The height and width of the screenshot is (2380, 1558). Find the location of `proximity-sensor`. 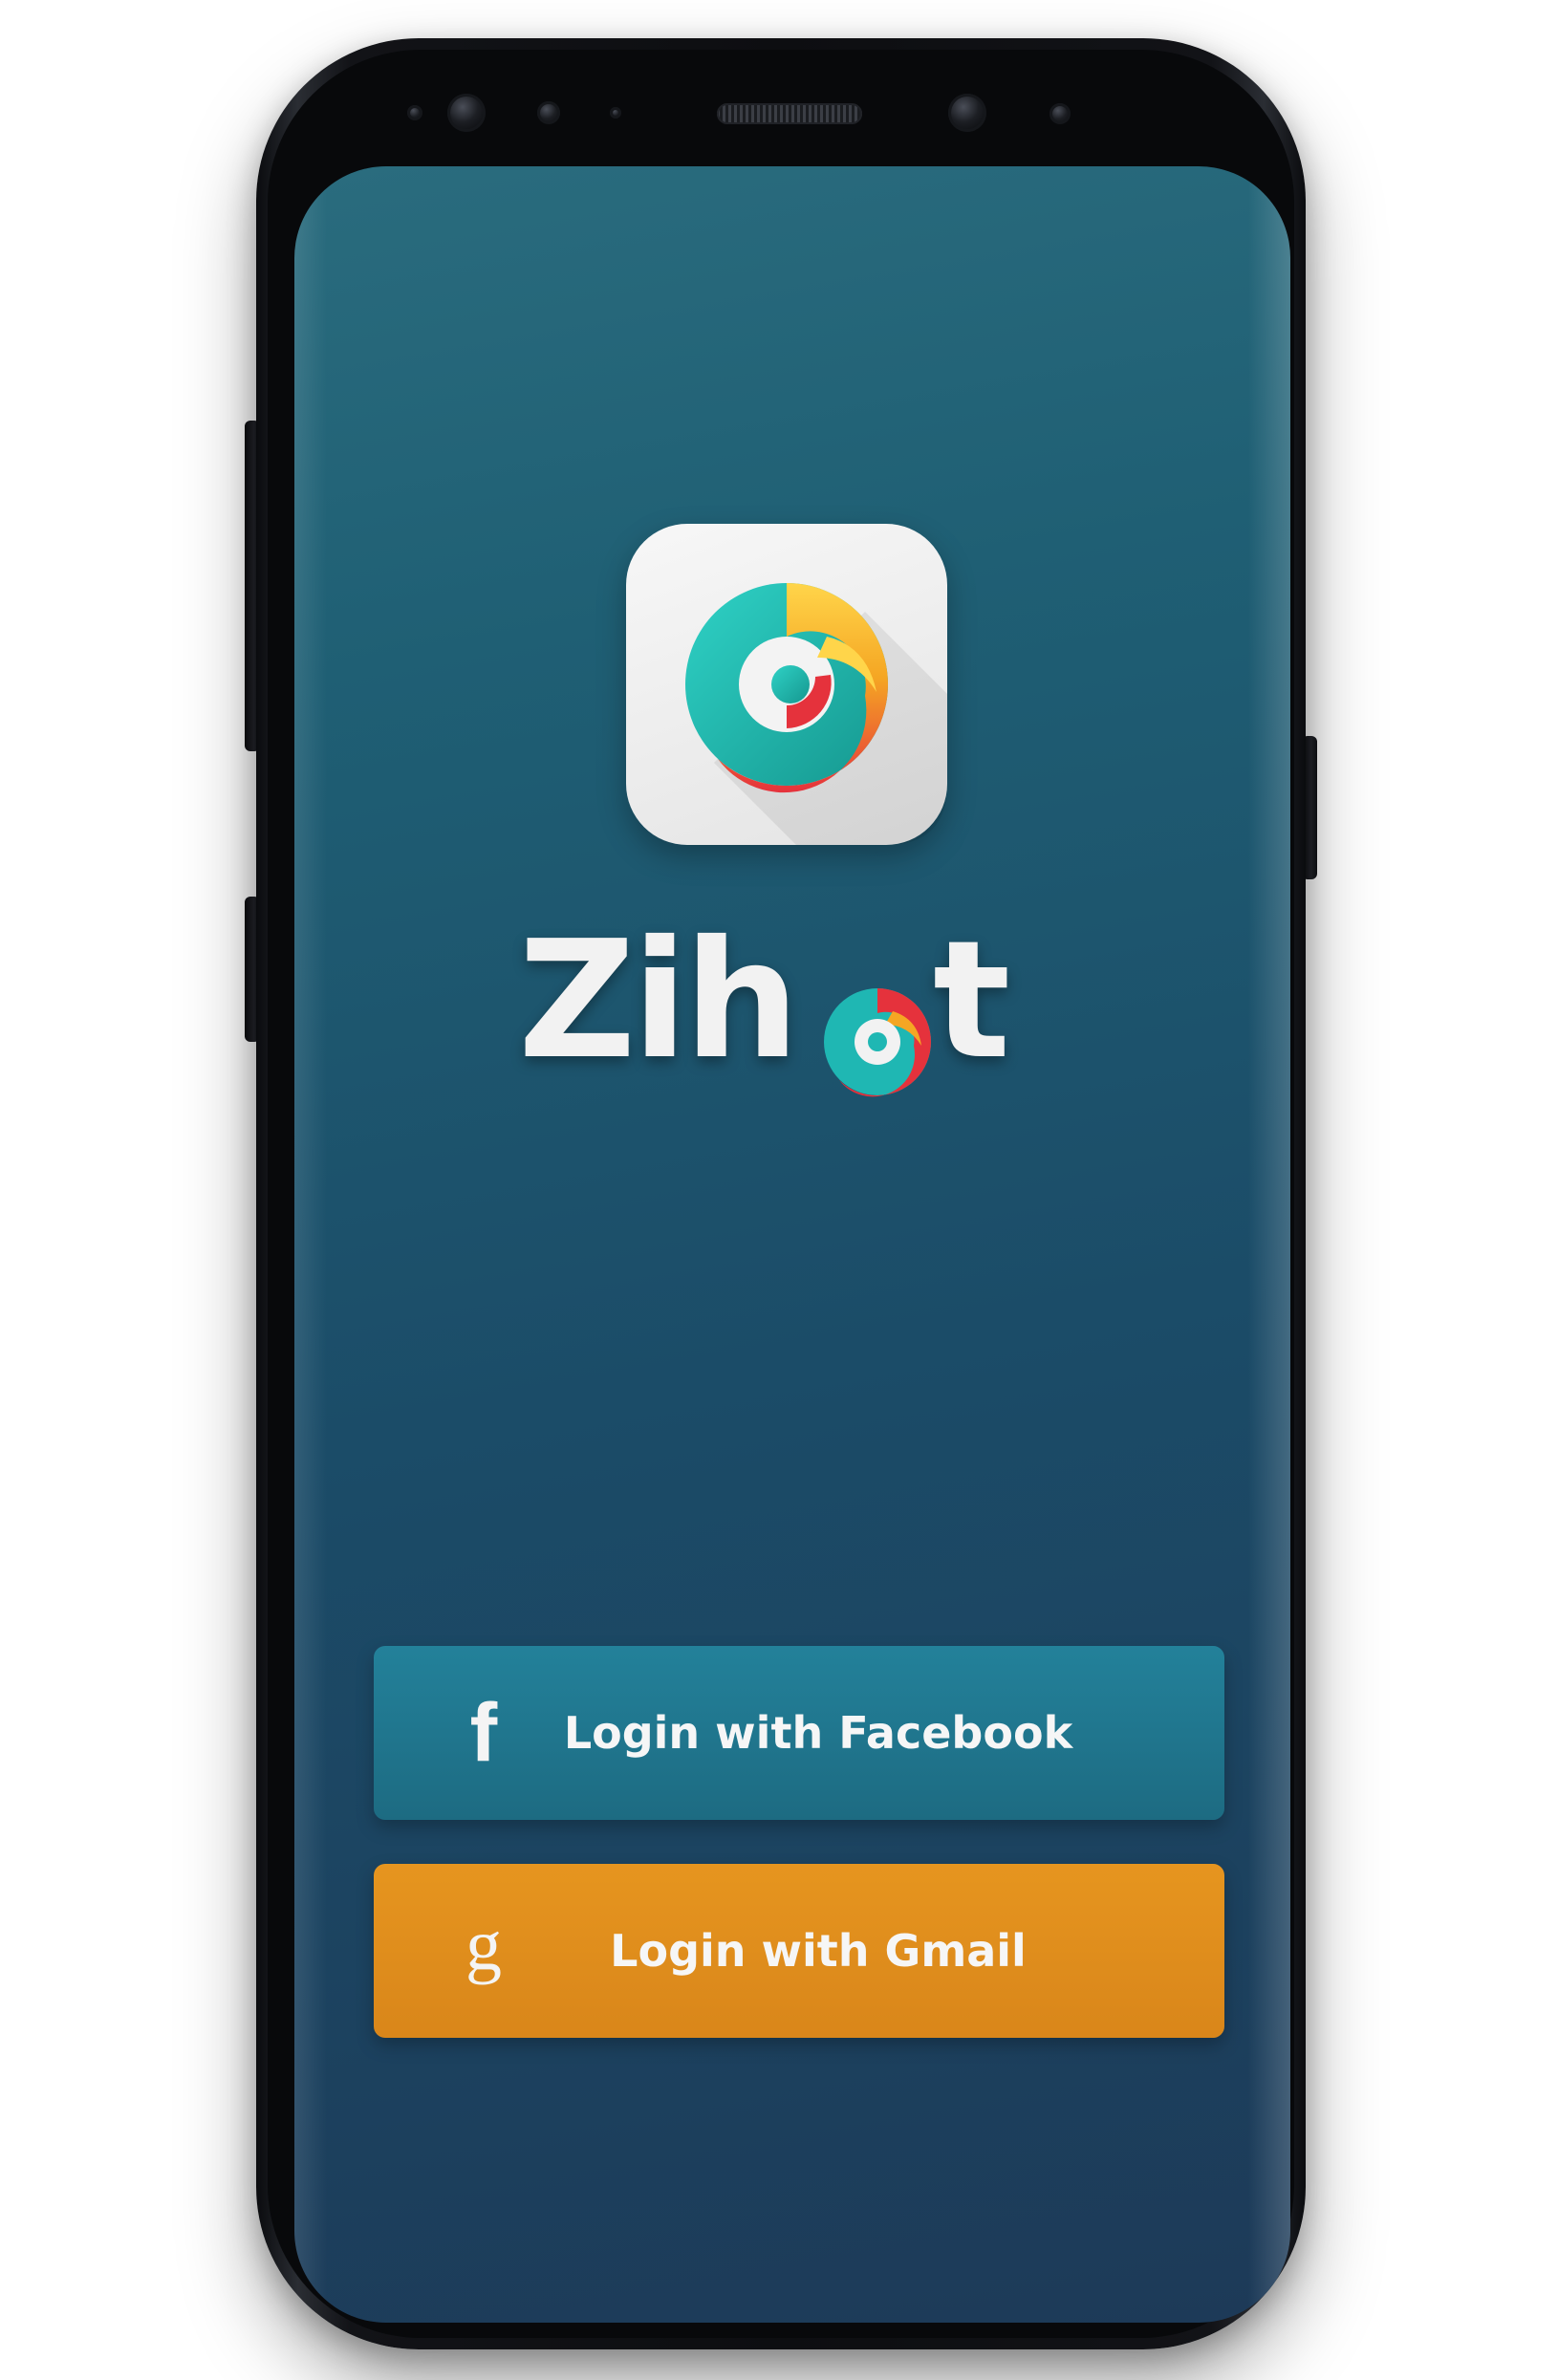

proximity-sensor is located at coordinates (414, 113).